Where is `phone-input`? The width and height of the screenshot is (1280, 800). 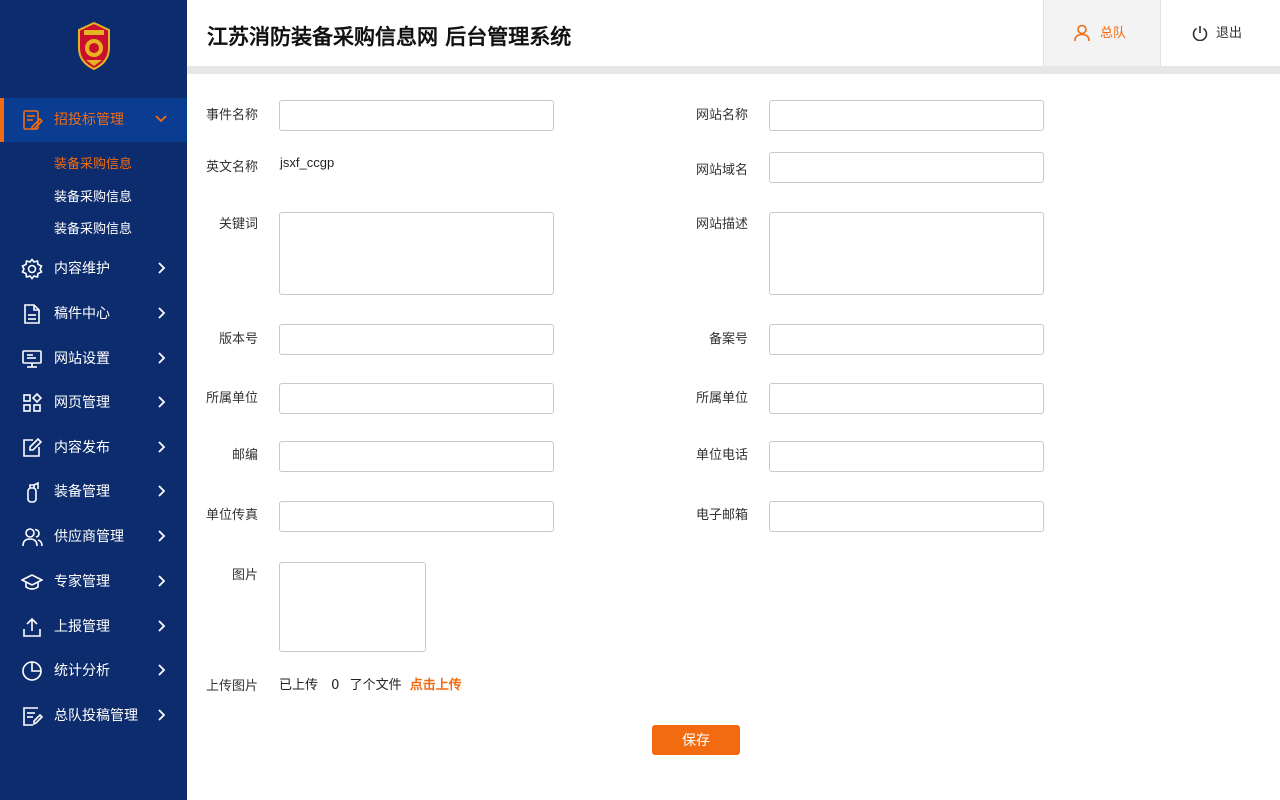 phone-input is located at coordinates (906, 456).